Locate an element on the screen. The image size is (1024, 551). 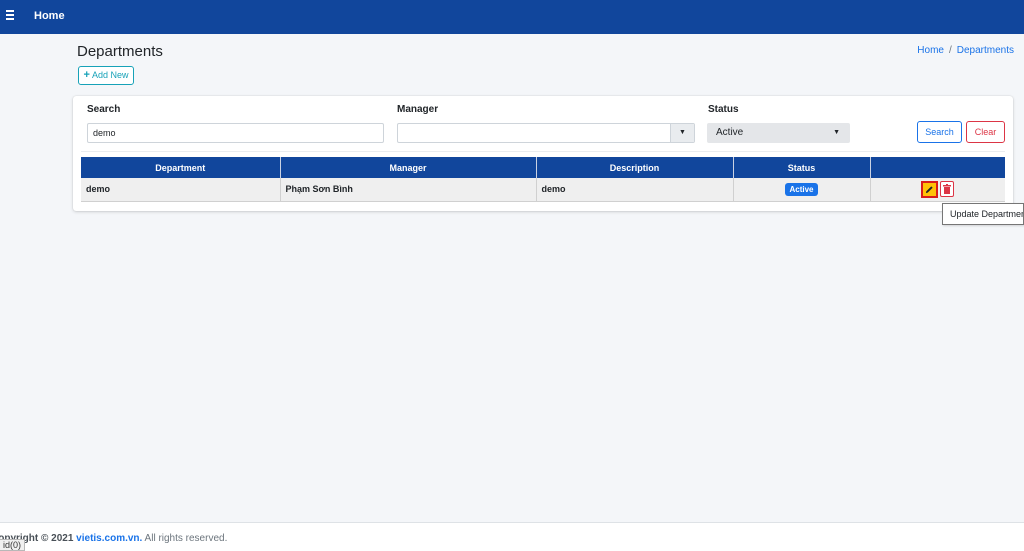
cell-status: Active is located at coordinates (802, 190).